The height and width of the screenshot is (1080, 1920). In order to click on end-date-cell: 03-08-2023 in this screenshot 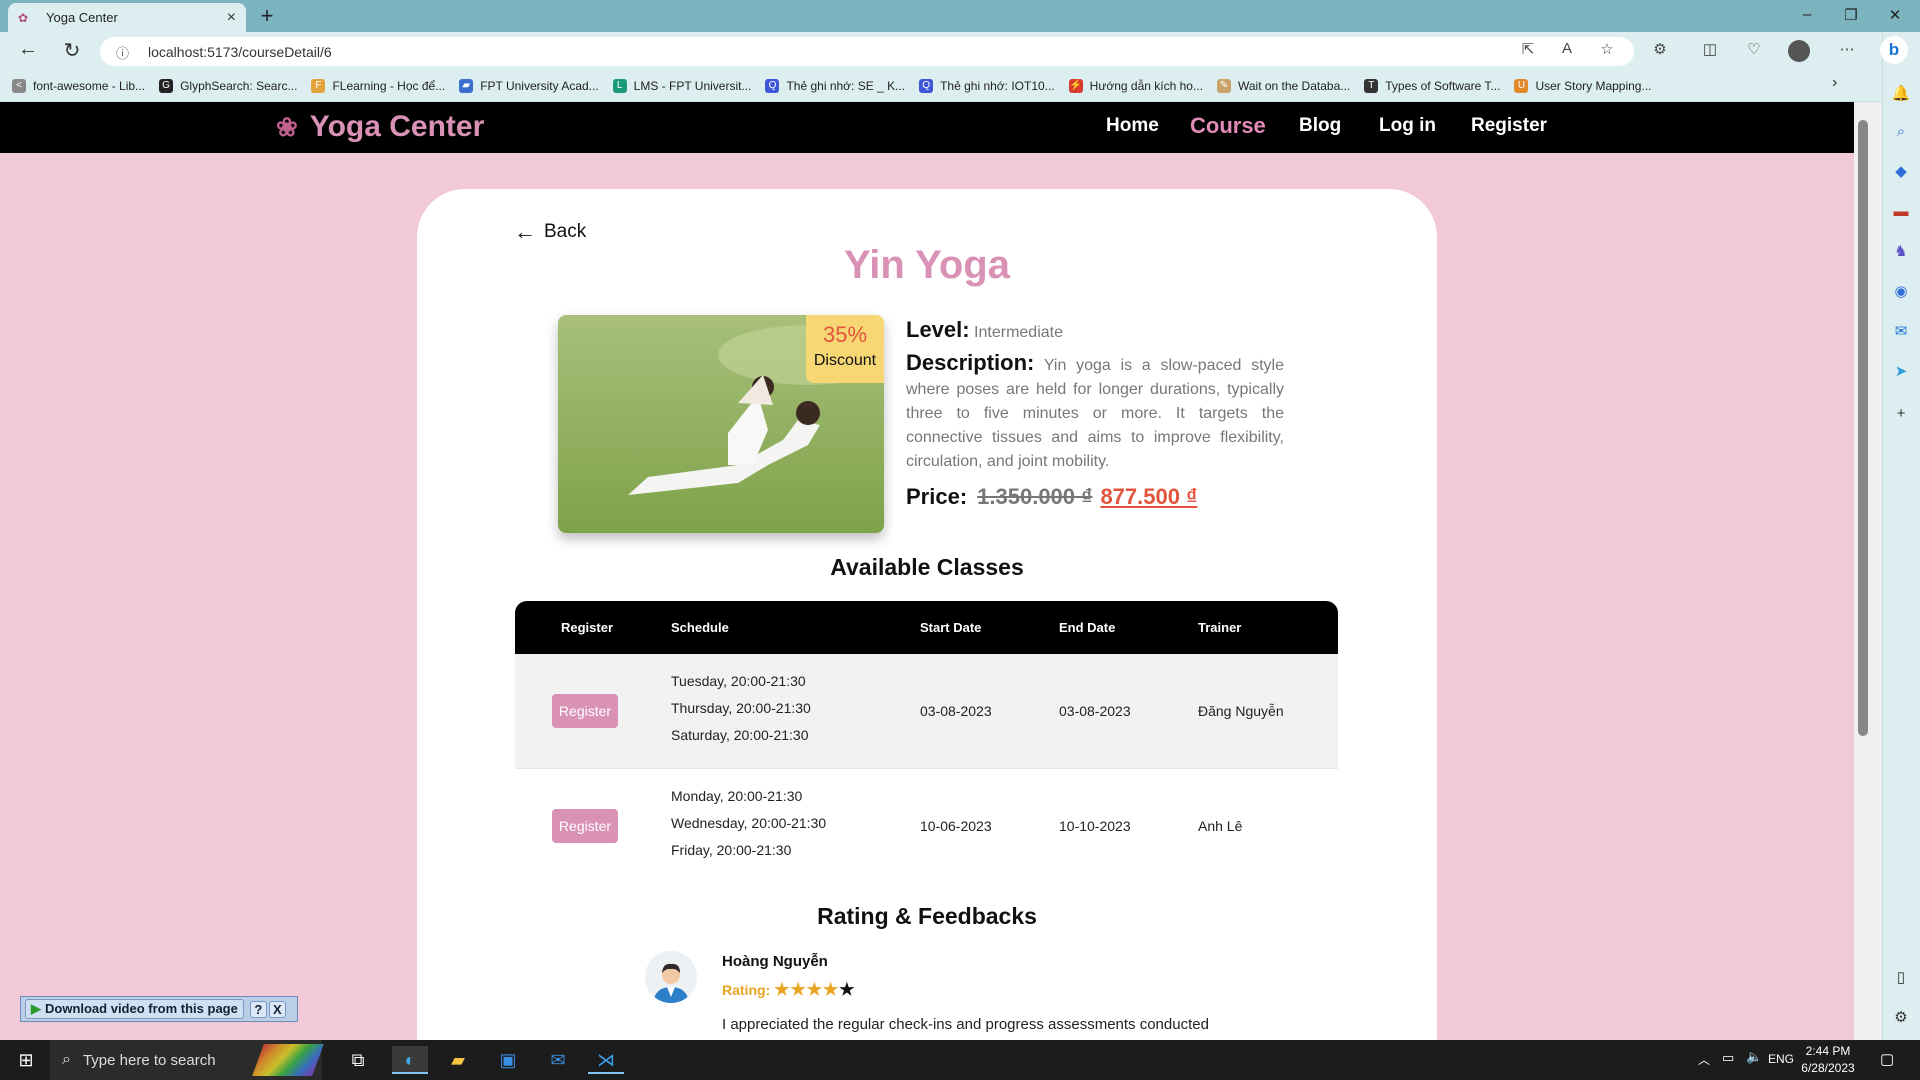, I will do `click(1095, 711)`.